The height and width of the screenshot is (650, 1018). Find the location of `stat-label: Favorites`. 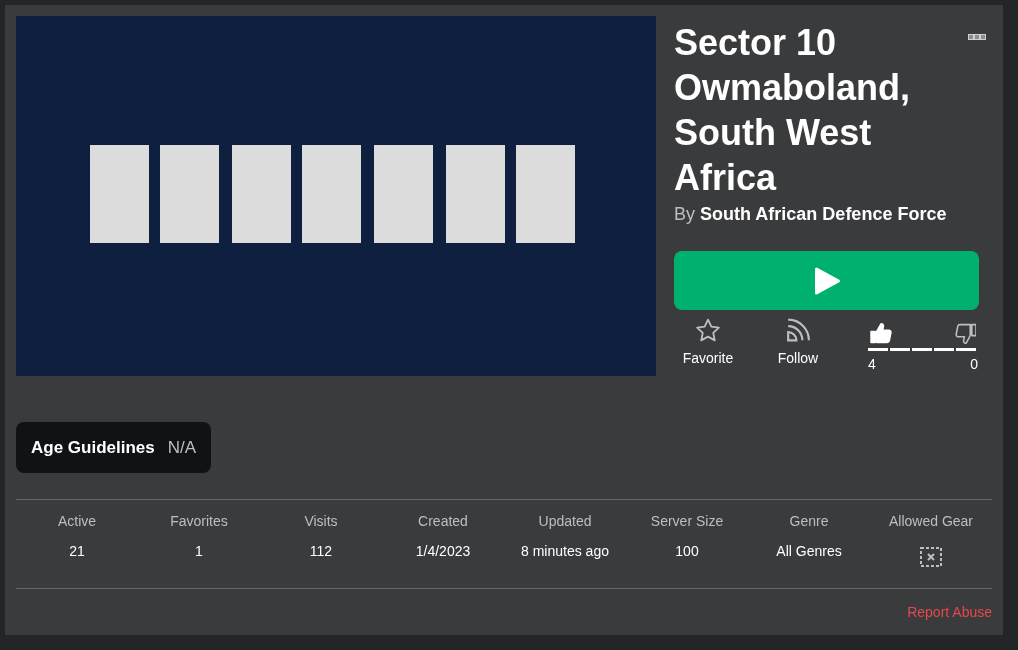

stat-label: Favorites is located at coordinates (199, 521).